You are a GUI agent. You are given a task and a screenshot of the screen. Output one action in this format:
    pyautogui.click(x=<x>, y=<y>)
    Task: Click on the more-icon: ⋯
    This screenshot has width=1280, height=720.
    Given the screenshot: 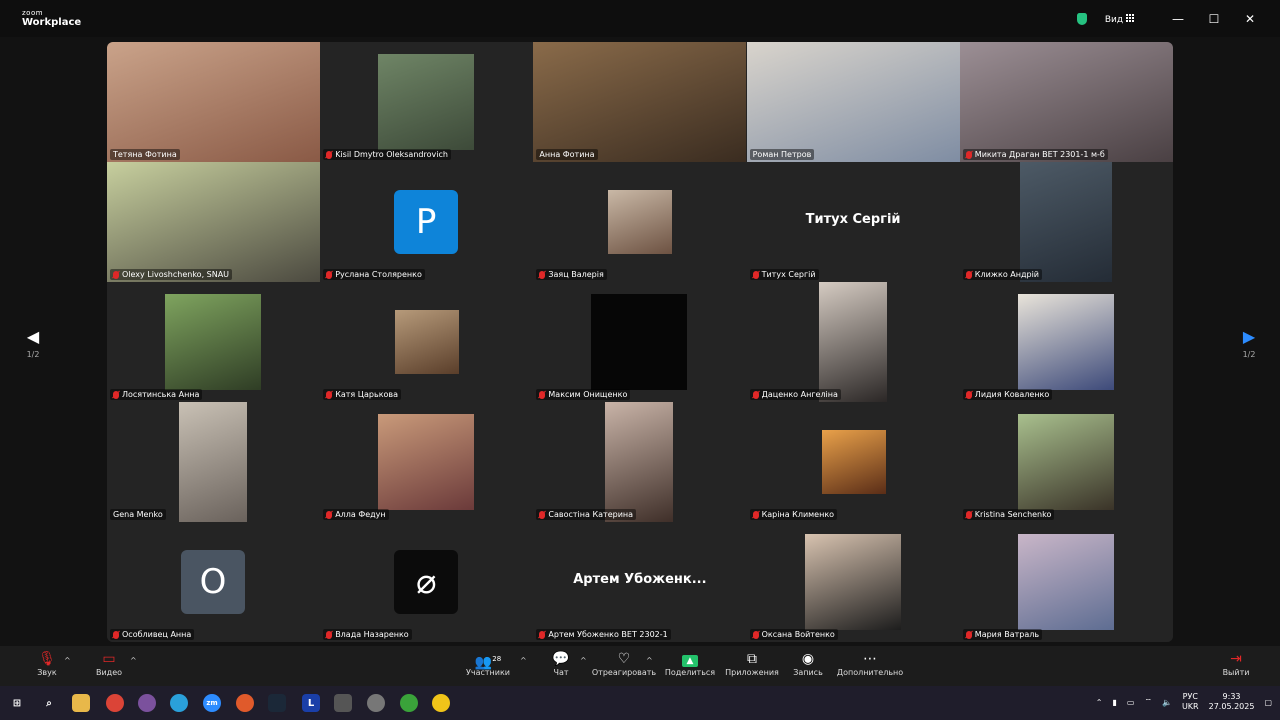 What is the action you would take?
    pyautogui.click(x=870, y=659)
    